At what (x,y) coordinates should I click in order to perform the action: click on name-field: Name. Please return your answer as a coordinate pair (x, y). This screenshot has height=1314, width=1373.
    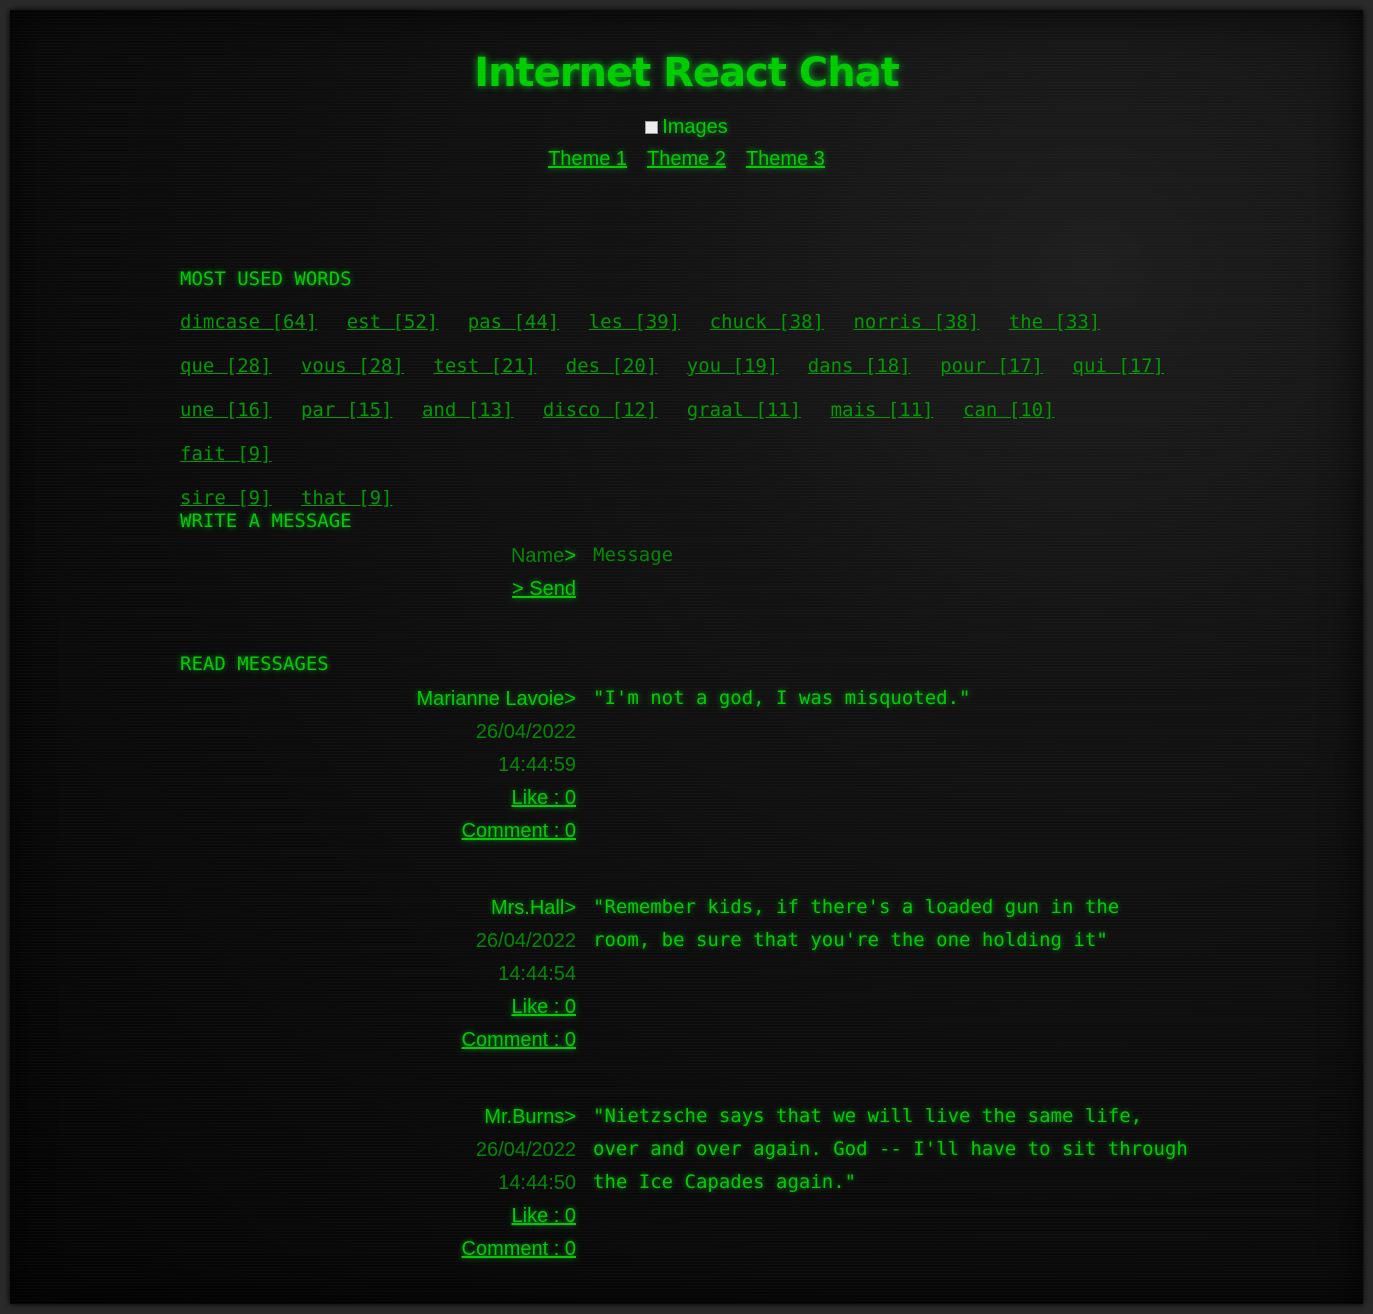
    Looking at the image, I should click on (537, 556).